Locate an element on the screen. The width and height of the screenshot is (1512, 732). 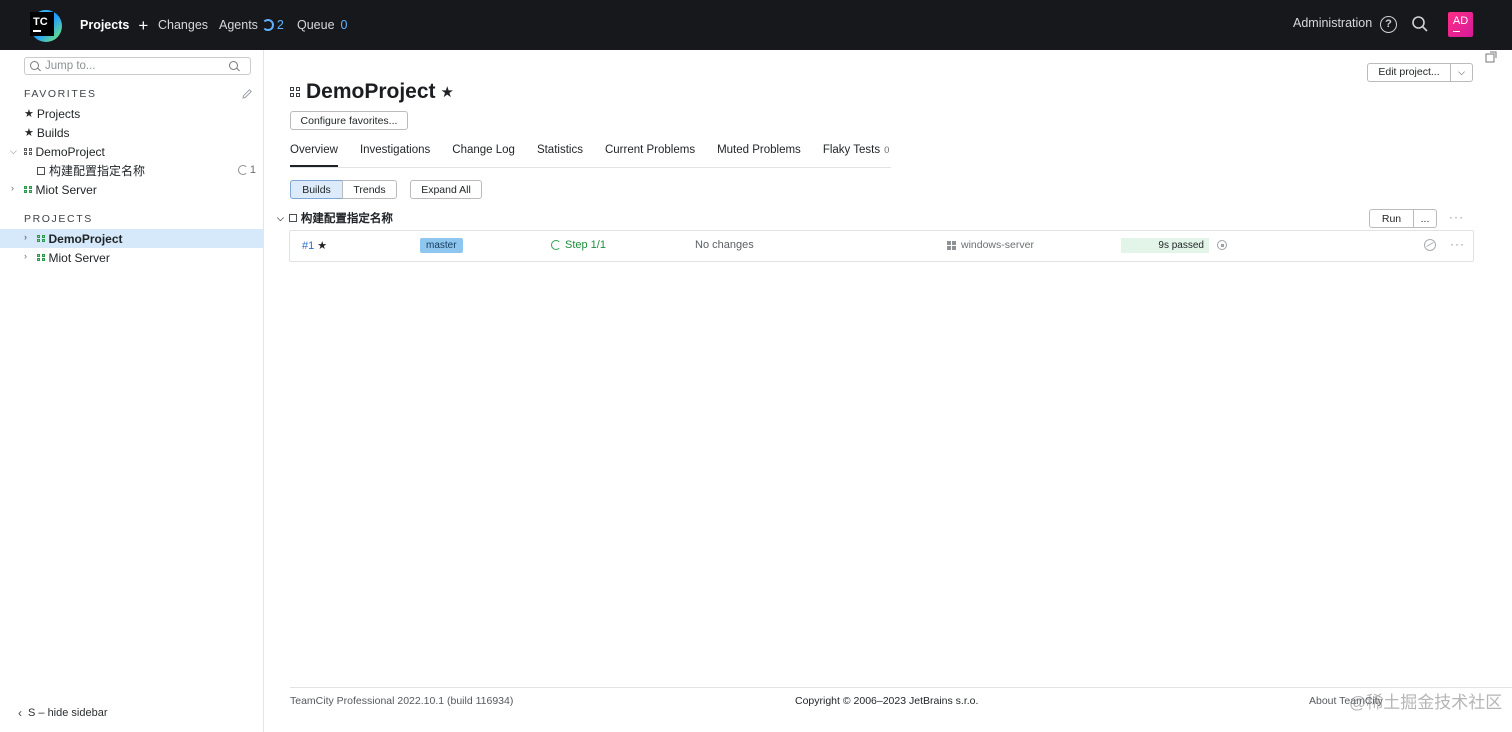
sidebar-favorite-build-config: 构建配置指定名称 1 is located at coordinates (131, 170).